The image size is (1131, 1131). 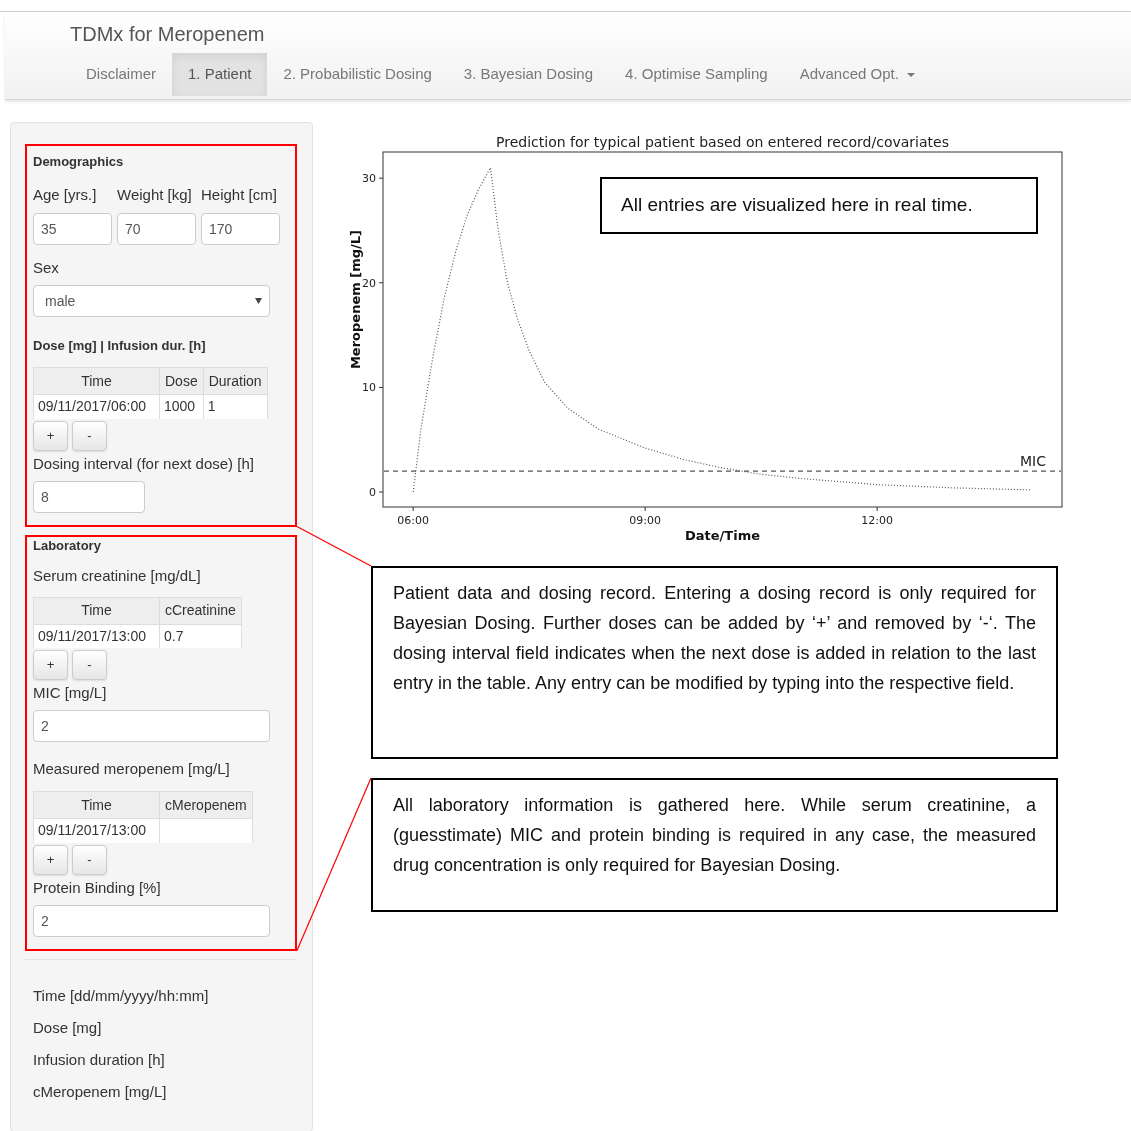 I want to click on field-label: Infusion duration [h], so click(x=99, y=1059).